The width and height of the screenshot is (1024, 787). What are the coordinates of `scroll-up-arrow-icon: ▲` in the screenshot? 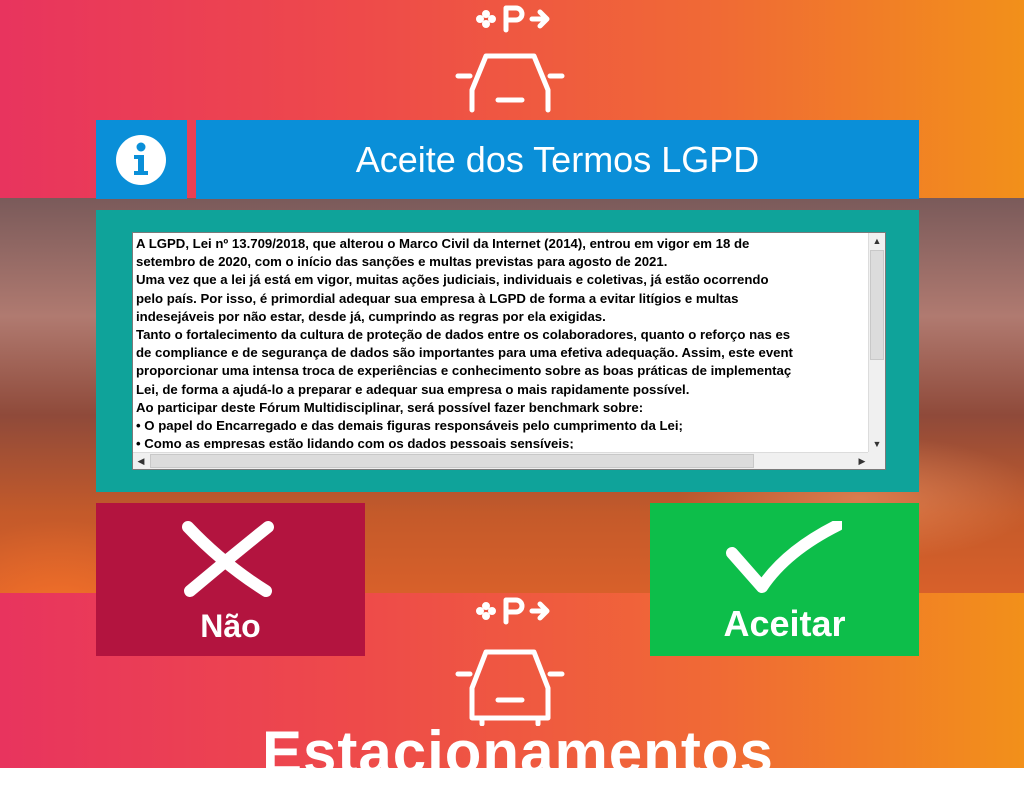 It's located at (877, 241).